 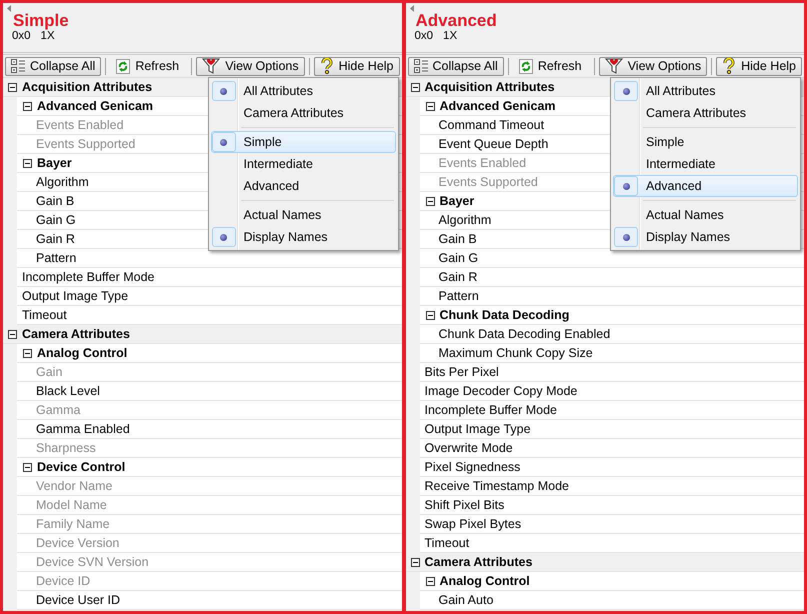 I want to click on attribute-label: Model Name, so click(x=71, y=505).